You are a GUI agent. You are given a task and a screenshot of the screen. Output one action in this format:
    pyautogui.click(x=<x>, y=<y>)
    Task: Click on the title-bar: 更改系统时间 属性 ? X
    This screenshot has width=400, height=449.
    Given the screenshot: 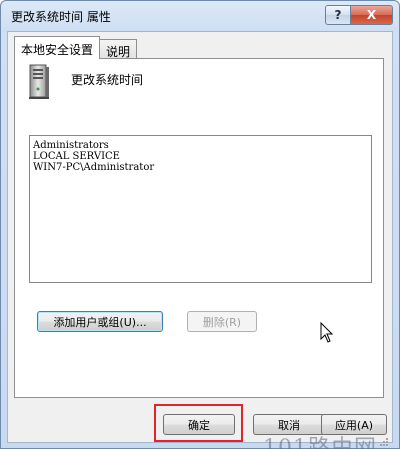 What is the action you would take?
    pyautogui.click(x=200, y=16)
    